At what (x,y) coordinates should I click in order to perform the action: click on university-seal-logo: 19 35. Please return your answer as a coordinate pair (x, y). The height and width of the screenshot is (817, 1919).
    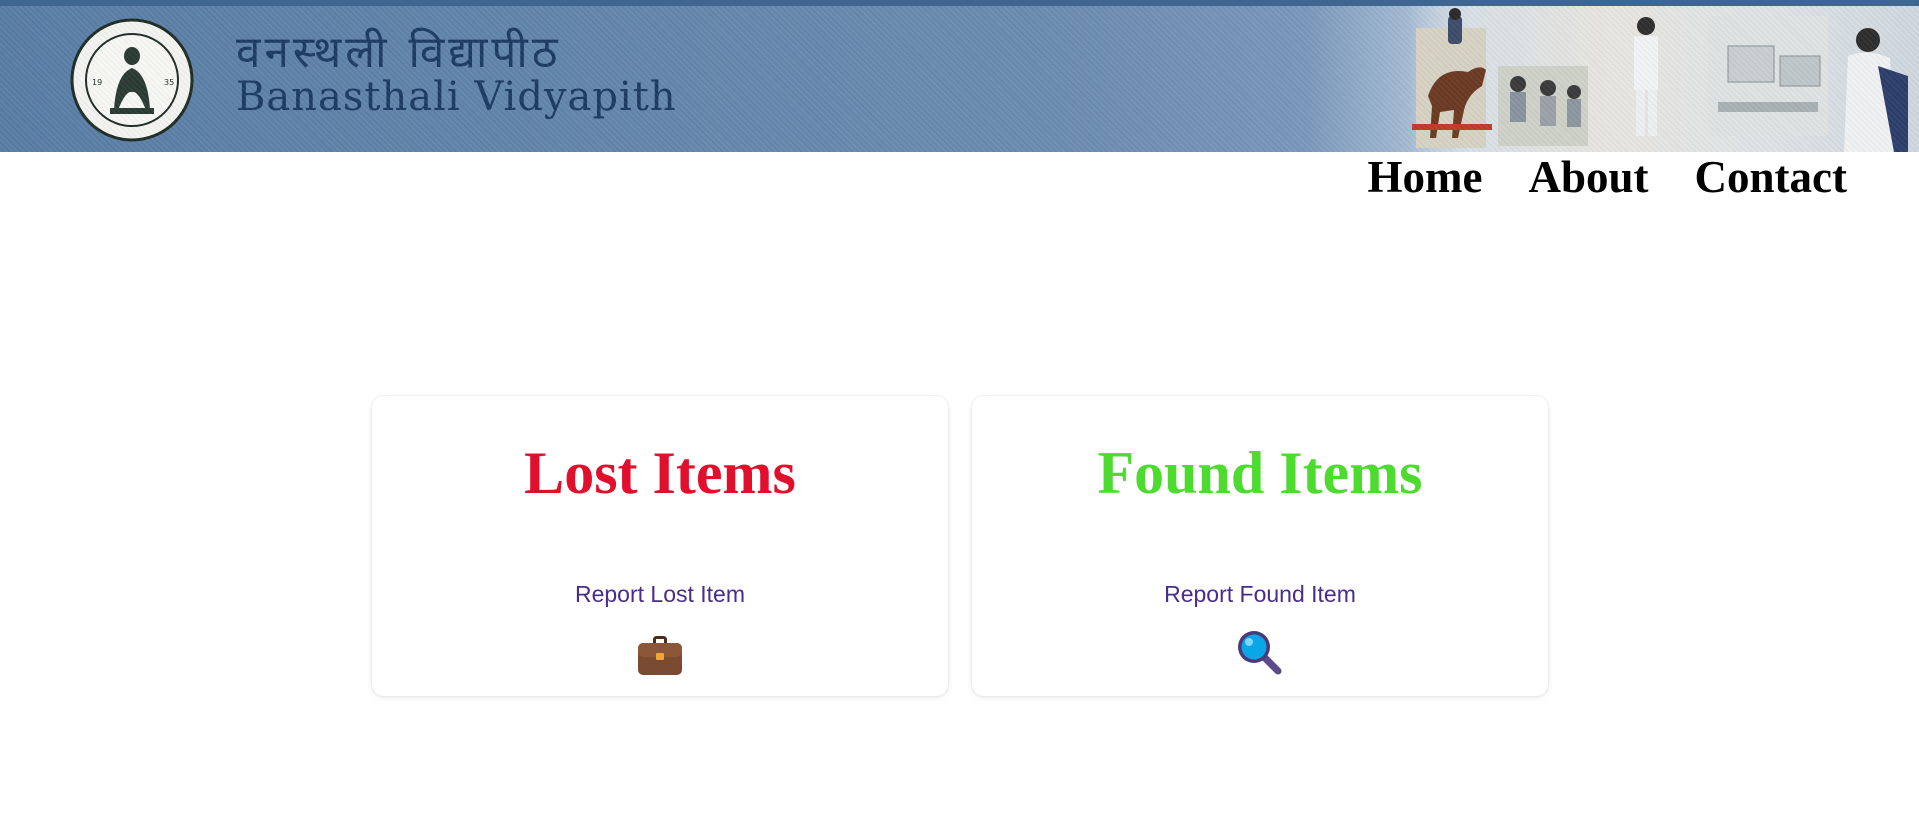
    Looking at the image, I should click on (132, 80).